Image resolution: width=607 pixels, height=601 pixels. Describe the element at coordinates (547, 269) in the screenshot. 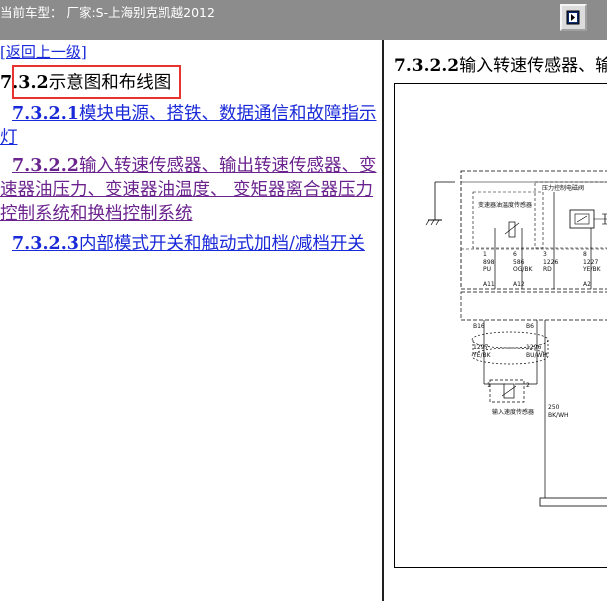

I see `pin-color: RD` at that location.